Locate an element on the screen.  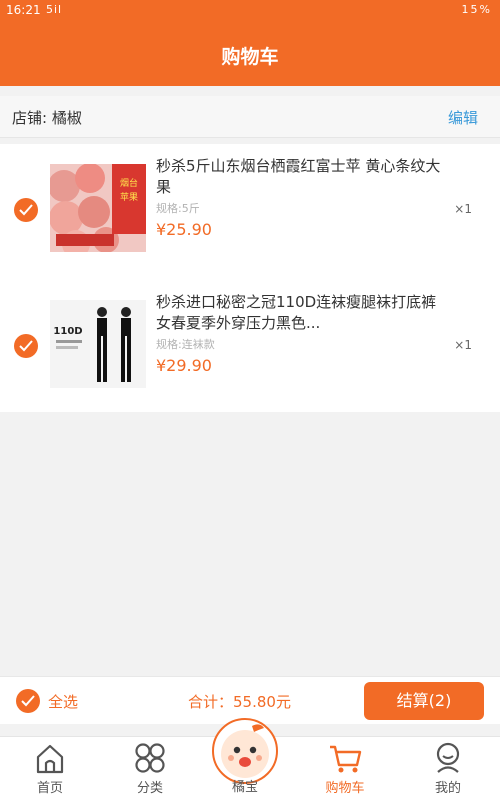
product-price: ¥29.90 is located at coordinates (184, 365).